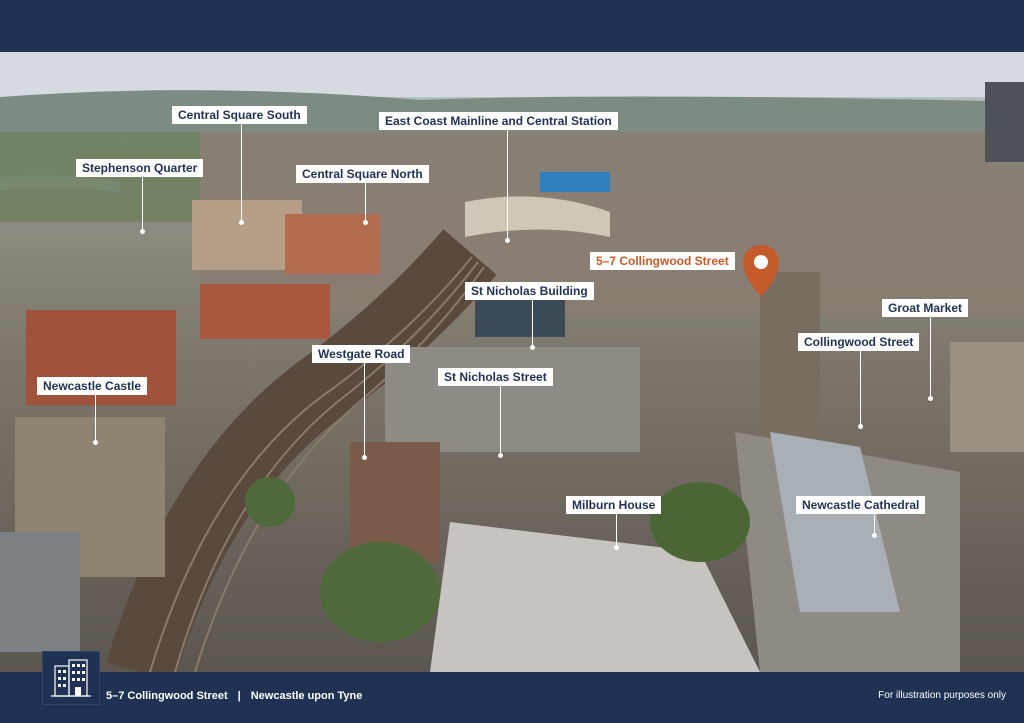  Describe the element at coordinates (925, 308) in the screenshot. I see `label-groat-market: Groat Market` at that location.